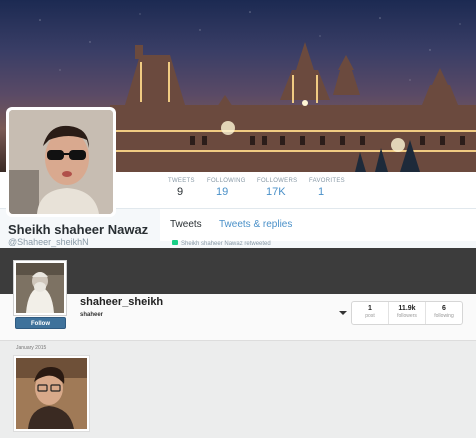 This screenshot has height=438, width=476. I want to click on avatar-photo, so click(61, 162).